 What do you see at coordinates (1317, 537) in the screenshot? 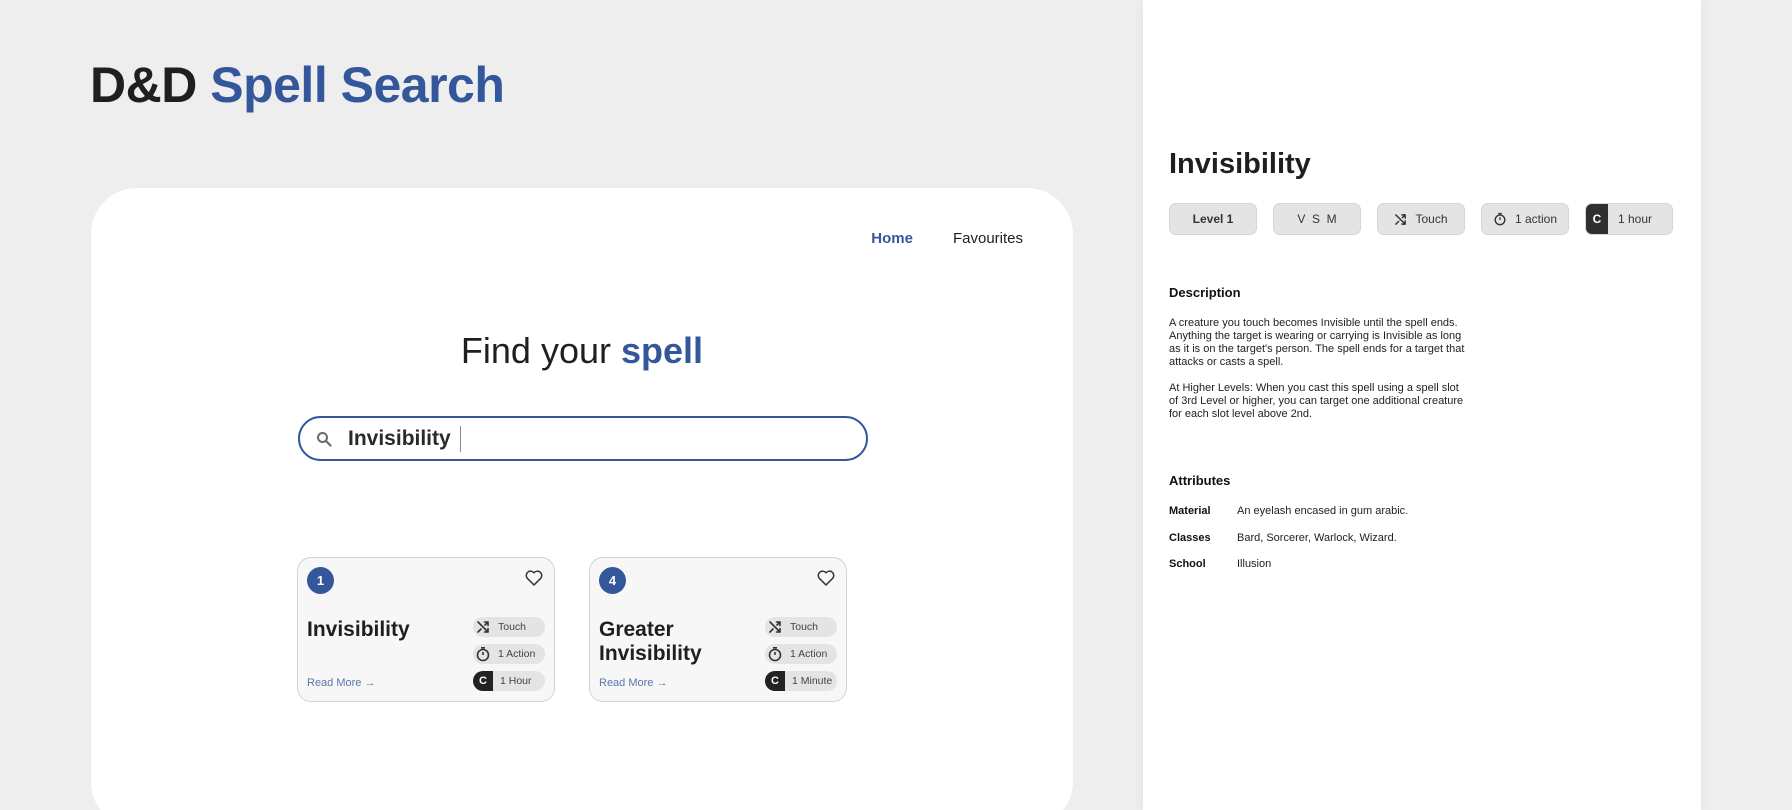
I see `attribute-value: Bard, Sorcerer, Warlock, Wizard.` at bounding box center [1317, 537].